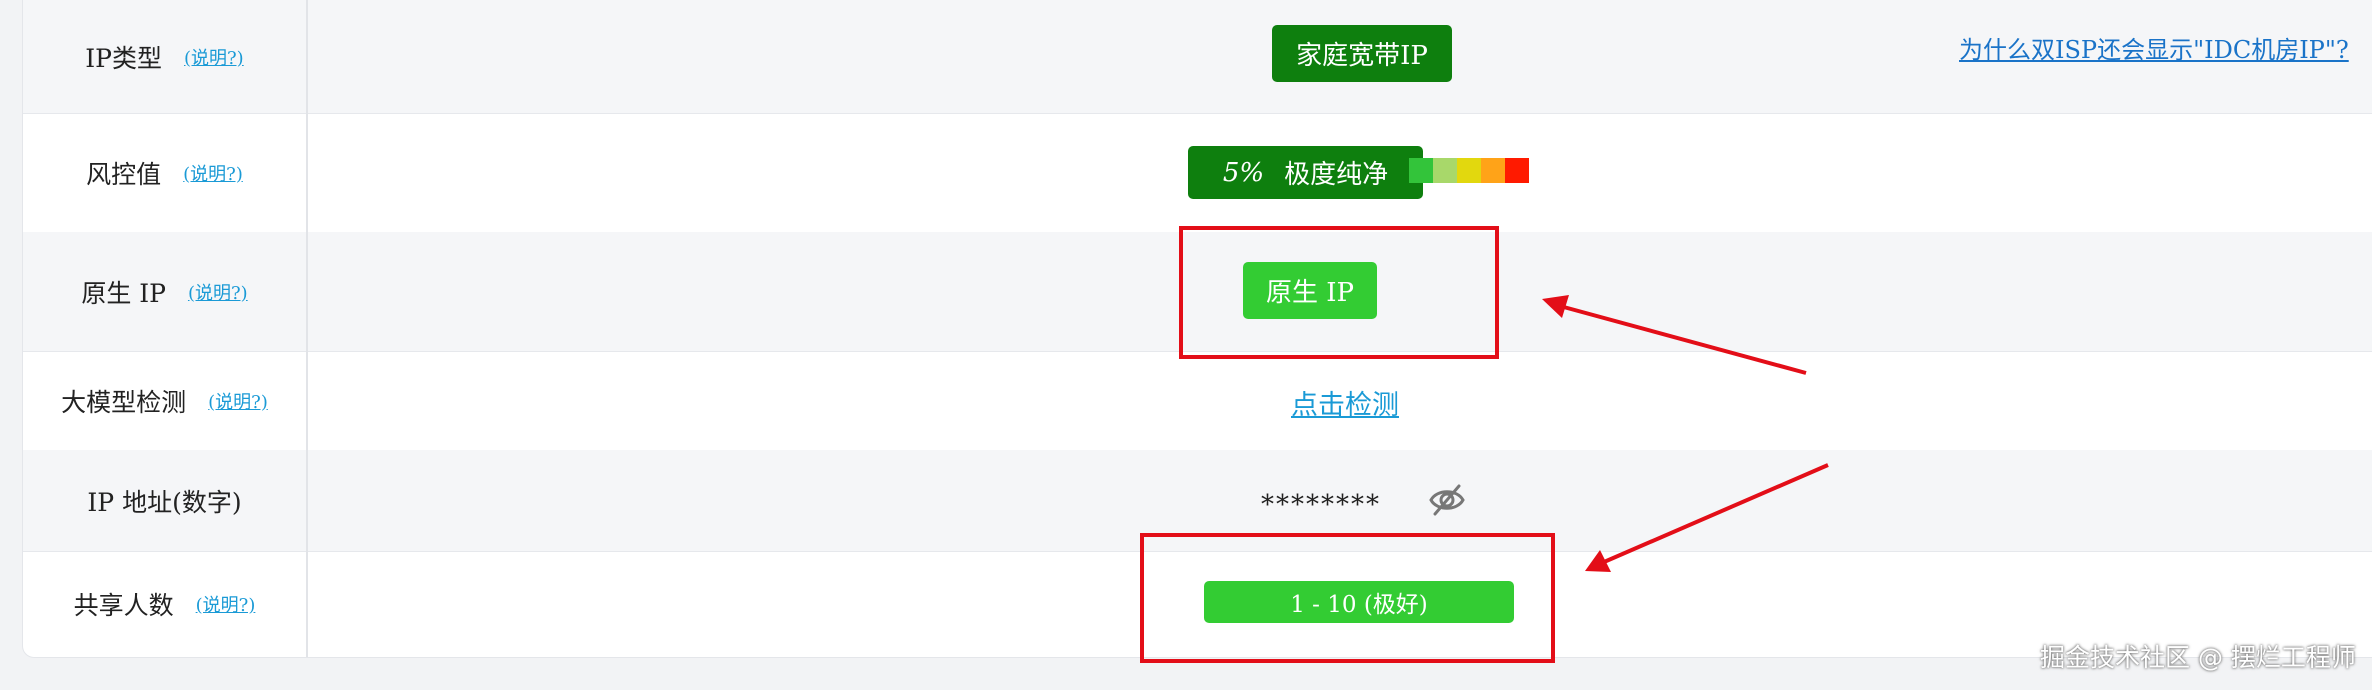  What do you see at coordinates (2154, 47) in the screenshot?
I see `why-dual-isp-link: 为什么双ISP还会显示"IDC机房IP"?` at bounding box center [2154, 47].